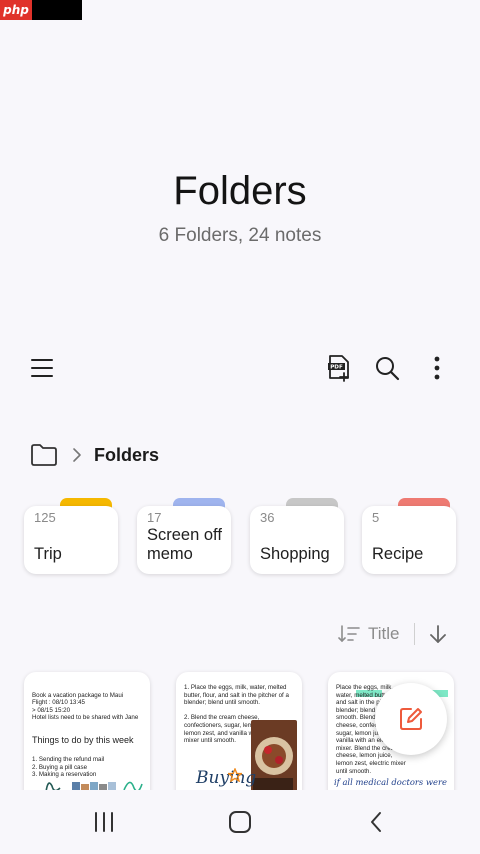 This screenshot has height=854, width=480. What do you see at coordinates (126, 455) in the screenshot?
I see `breadcrumb-current: Folders` at bounding box center [126, 455].